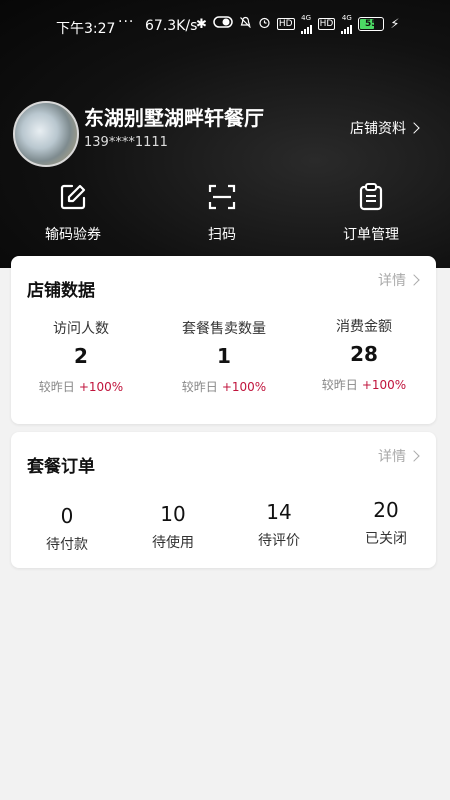 The height and width of the screenshot is (800, 450). I want to click on scan-icon, so click(222, 197).